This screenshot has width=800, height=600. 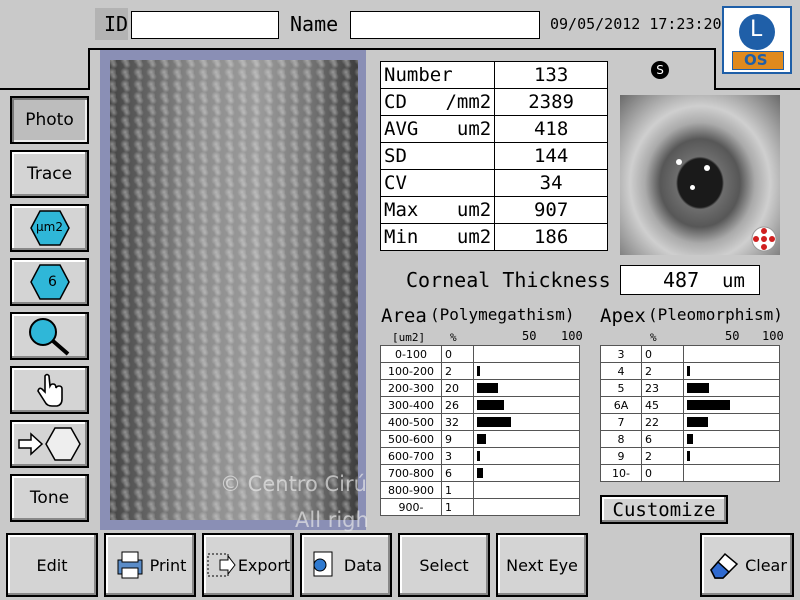 What do you see at coordinates (690, 371) in the screenshot?
I see `histogram-row: 42` at bounding box center [690, 371].